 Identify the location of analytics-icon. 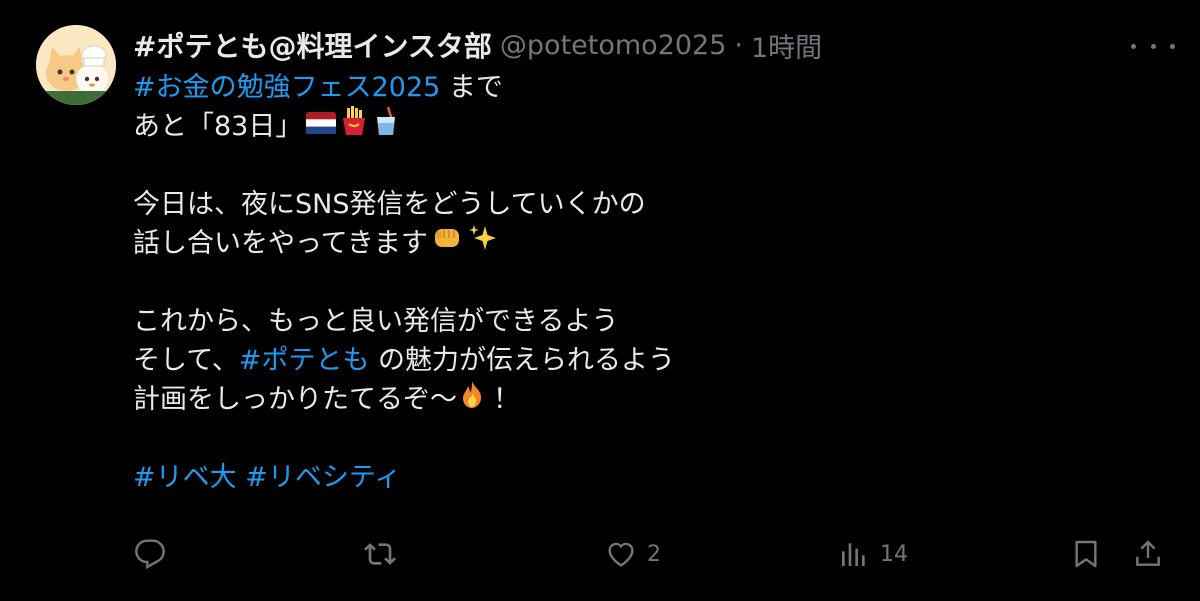
(853, 554).